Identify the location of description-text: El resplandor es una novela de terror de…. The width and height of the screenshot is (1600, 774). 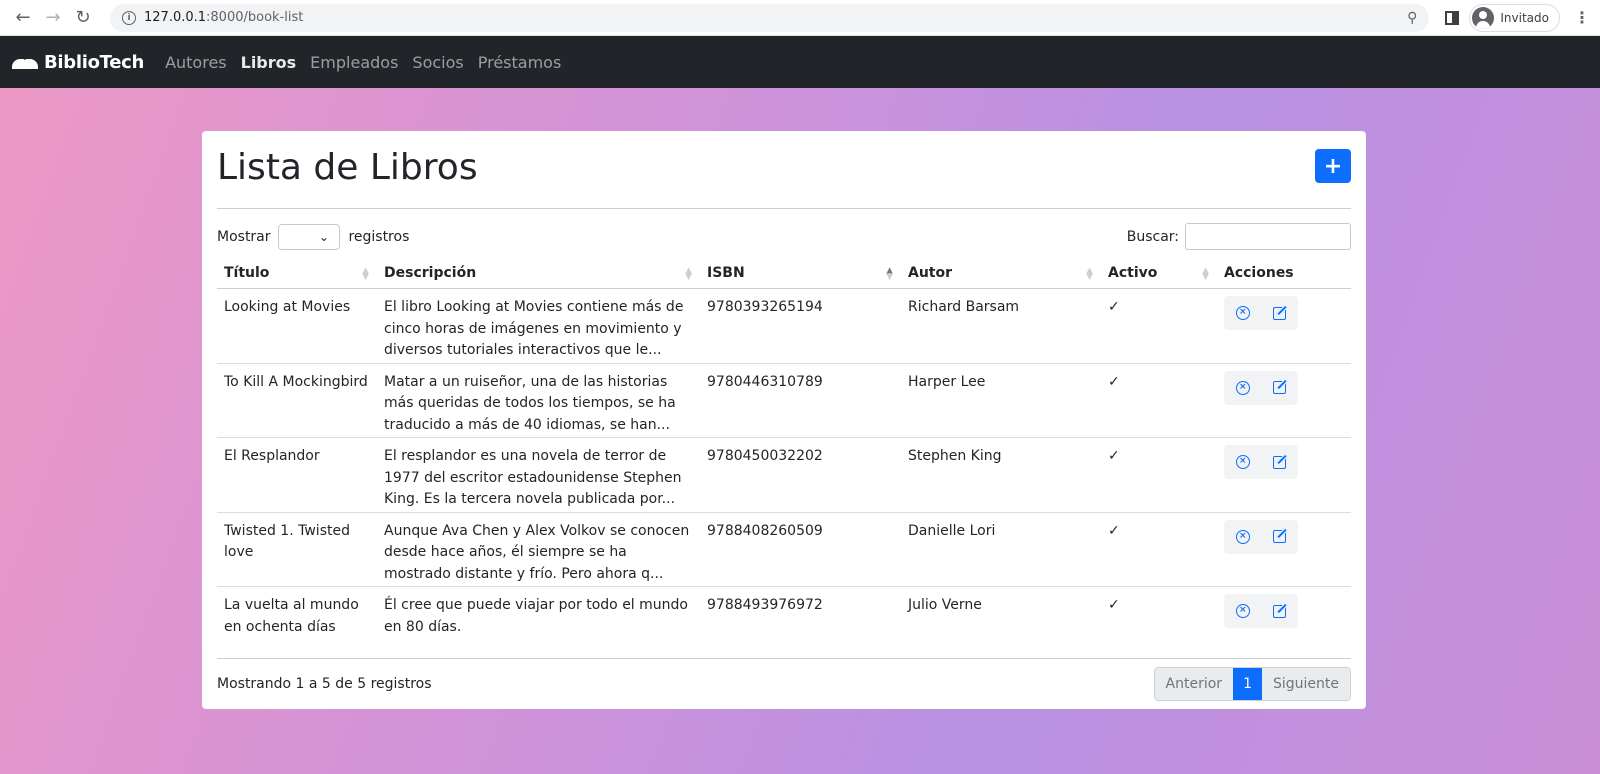
(533, 477).